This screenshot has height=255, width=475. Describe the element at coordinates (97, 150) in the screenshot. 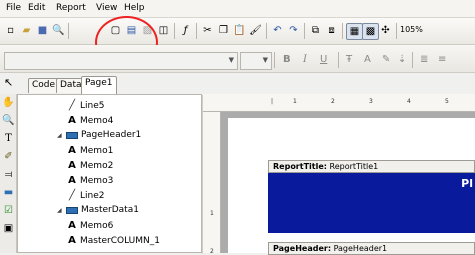

I see `tree-node-label: Memo1` at that location.